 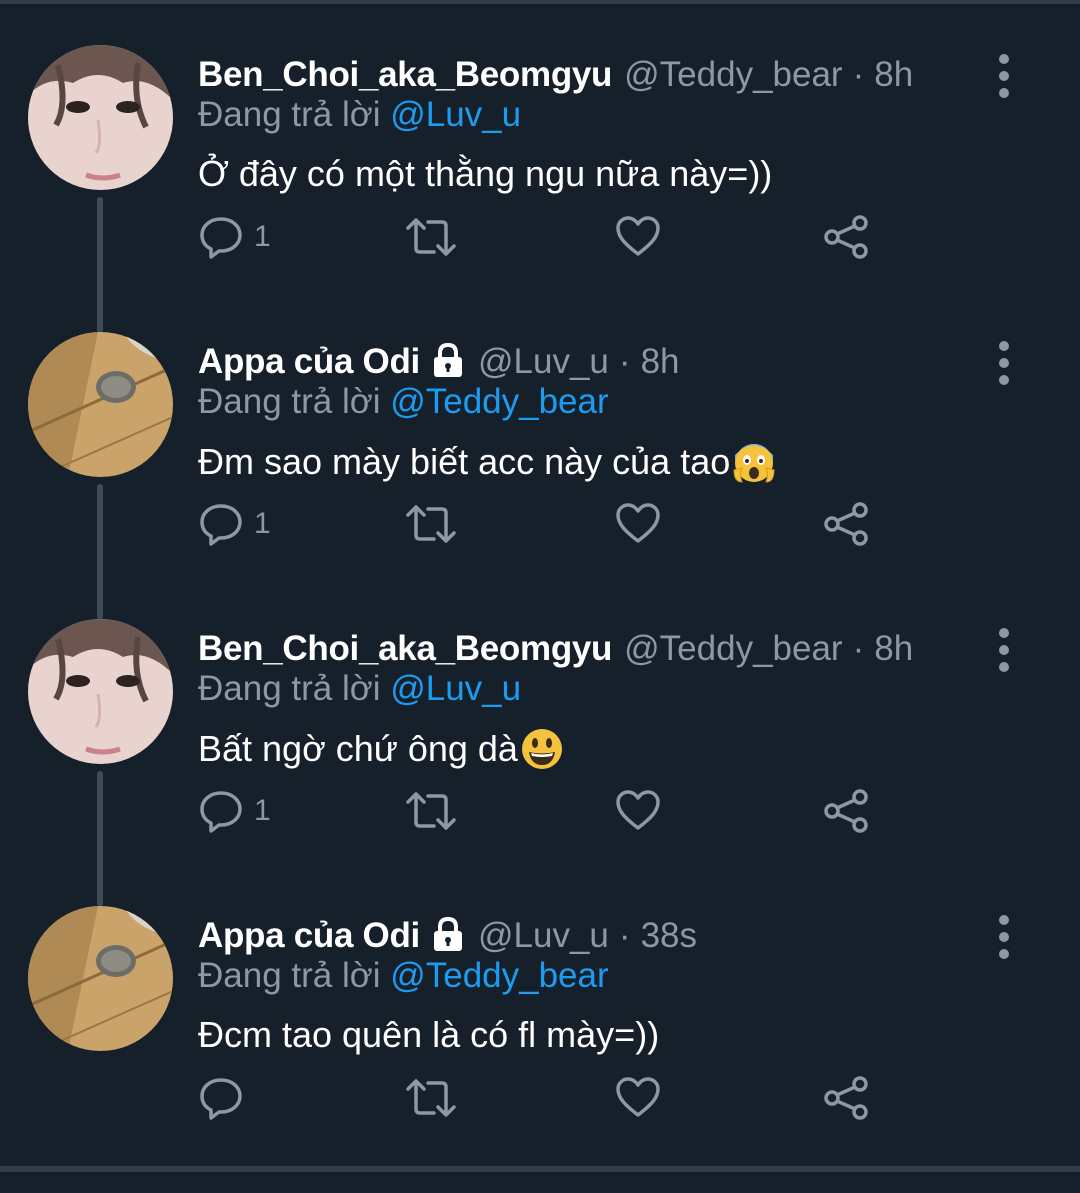 What do you see at coordinates (541, 749) in the screenshot?
I see `grinning-face-emoji` at bounding box center [541, 749].